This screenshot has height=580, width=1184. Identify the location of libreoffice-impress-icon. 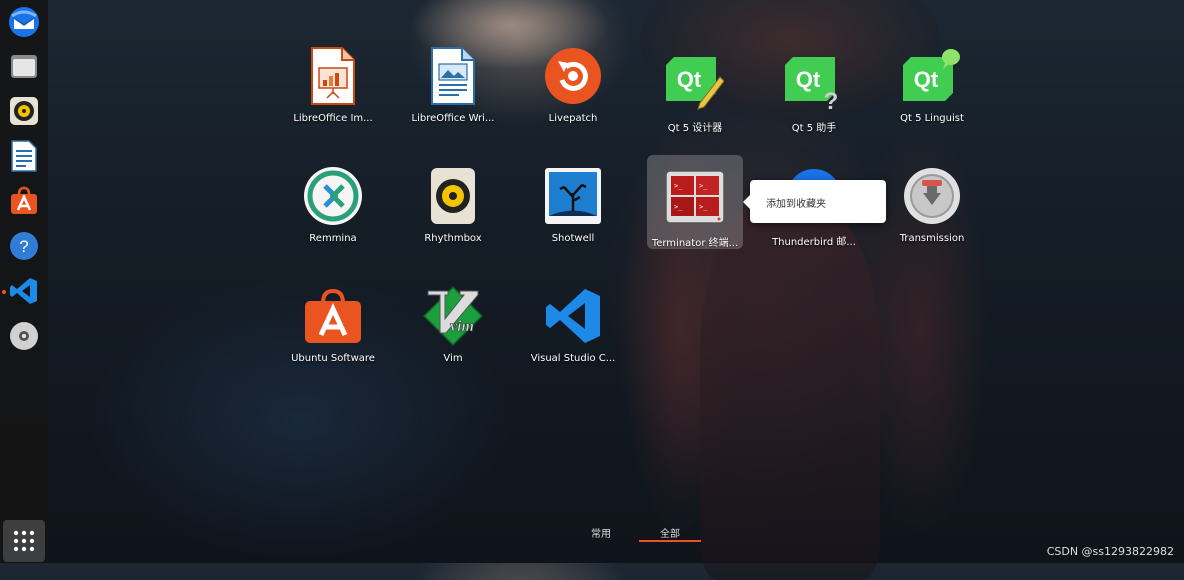
(333, 76).